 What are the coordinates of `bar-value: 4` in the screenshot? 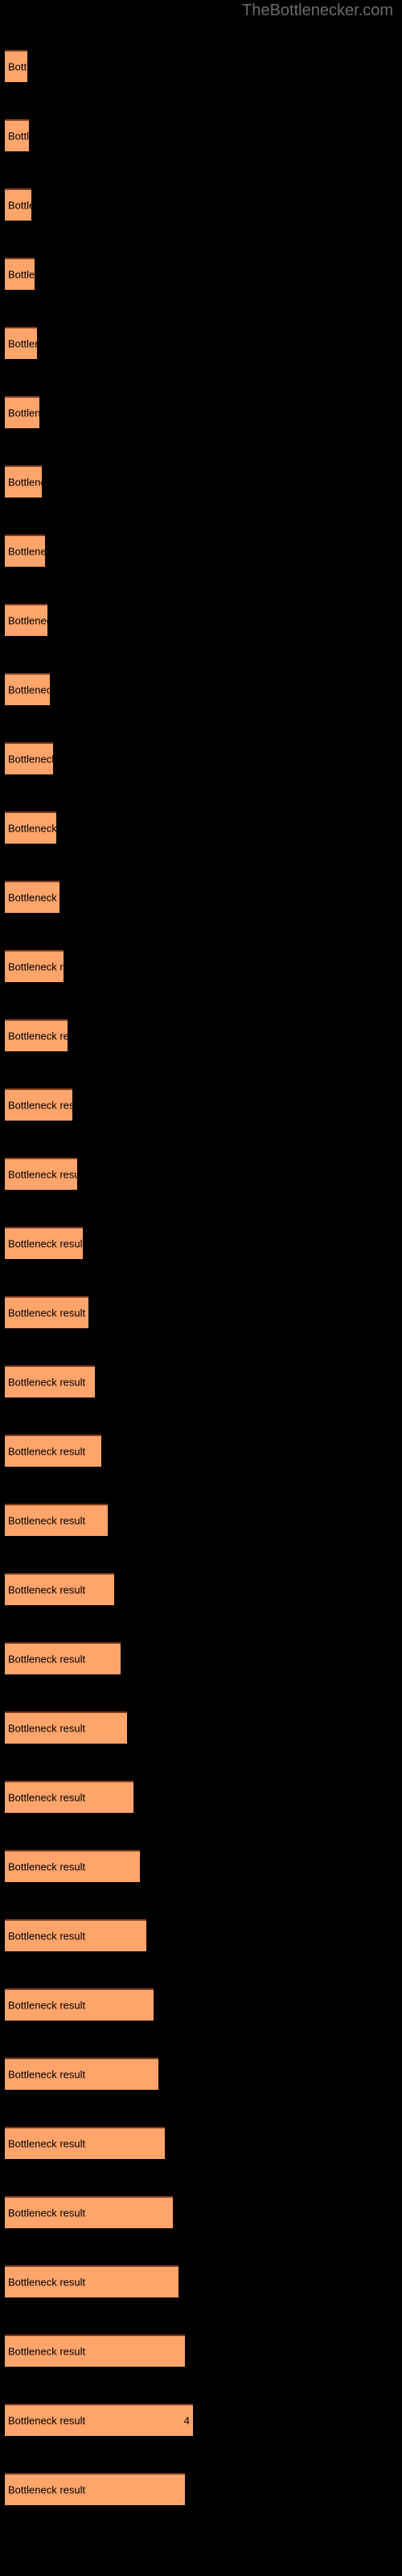 It's located at (186, 2420).